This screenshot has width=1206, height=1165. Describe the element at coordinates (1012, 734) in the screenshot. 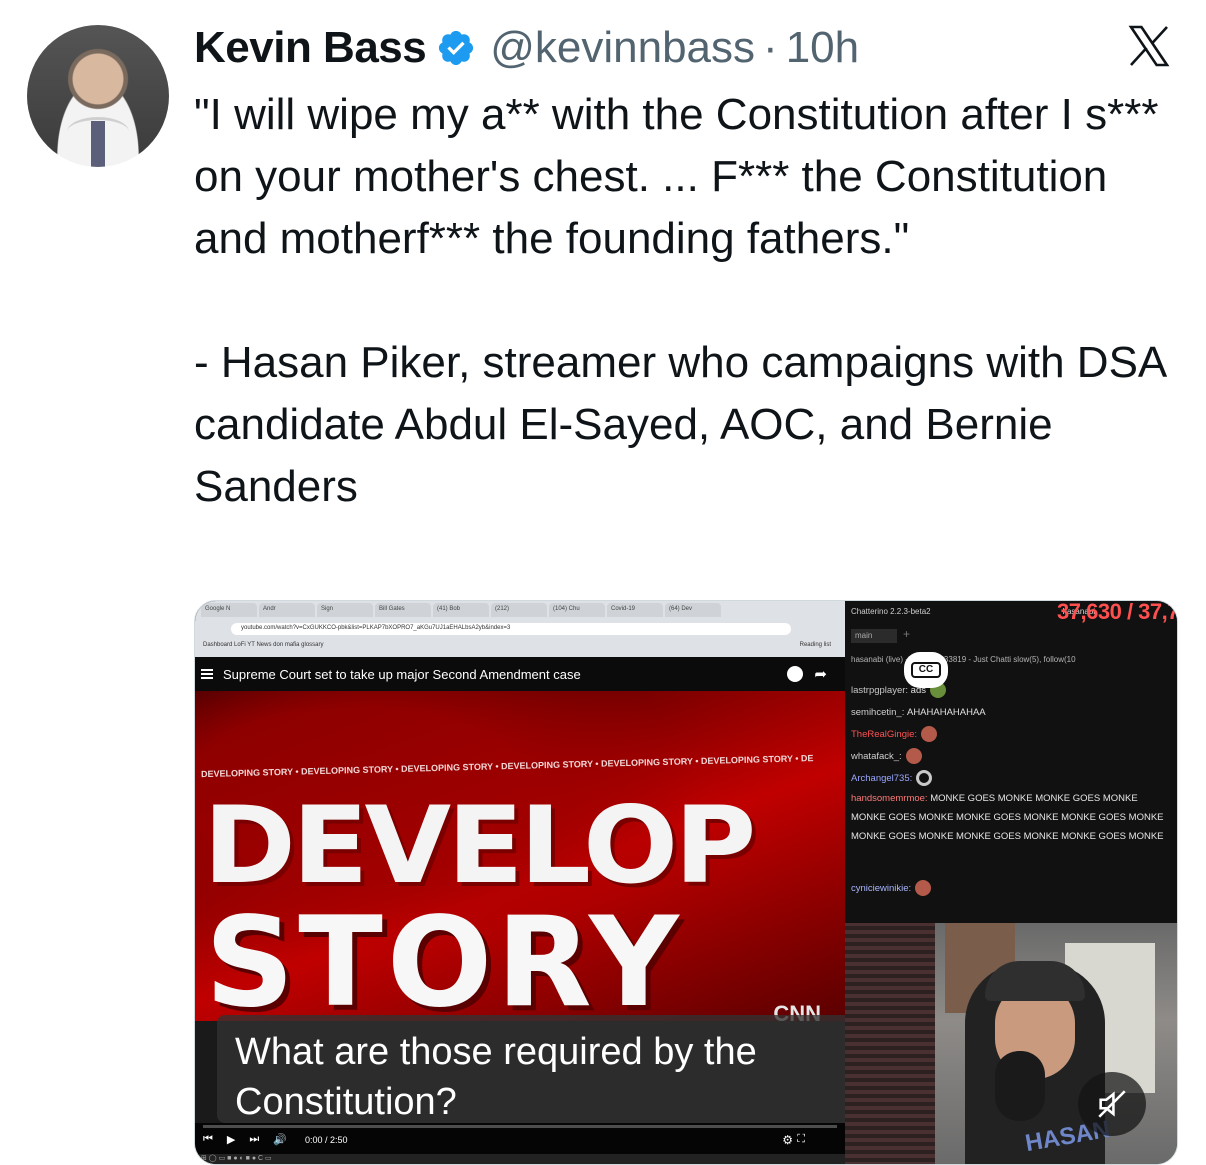

I see `chat-message: TheRealGingie:` at that location.